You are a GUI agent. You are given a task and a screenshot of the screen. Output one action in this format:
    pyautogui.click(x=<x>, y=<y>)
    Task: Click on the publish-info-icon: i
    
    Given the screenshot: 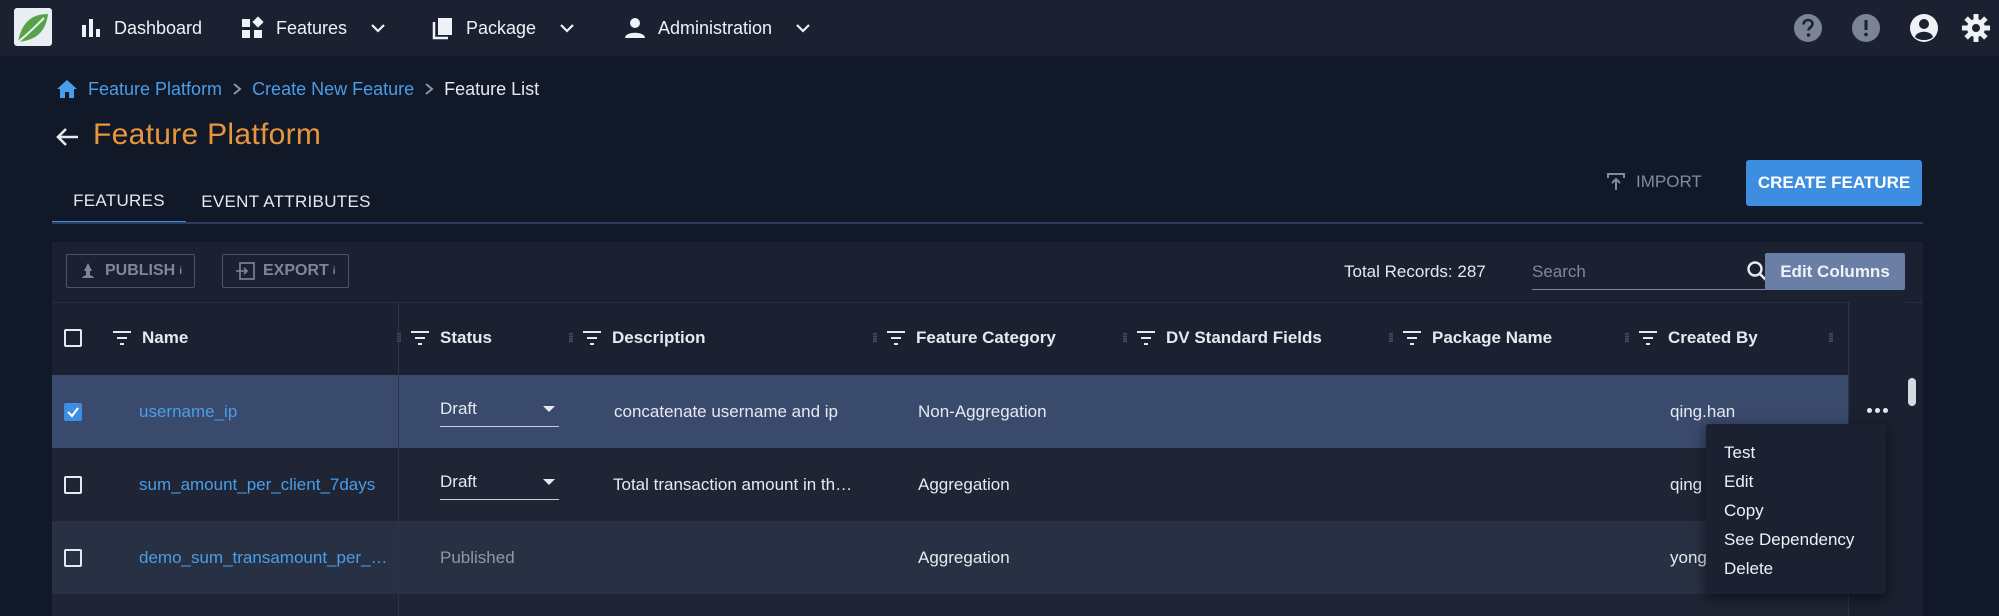 What is the action you would take?
    pyautogui.click(x=180, y=271)
    